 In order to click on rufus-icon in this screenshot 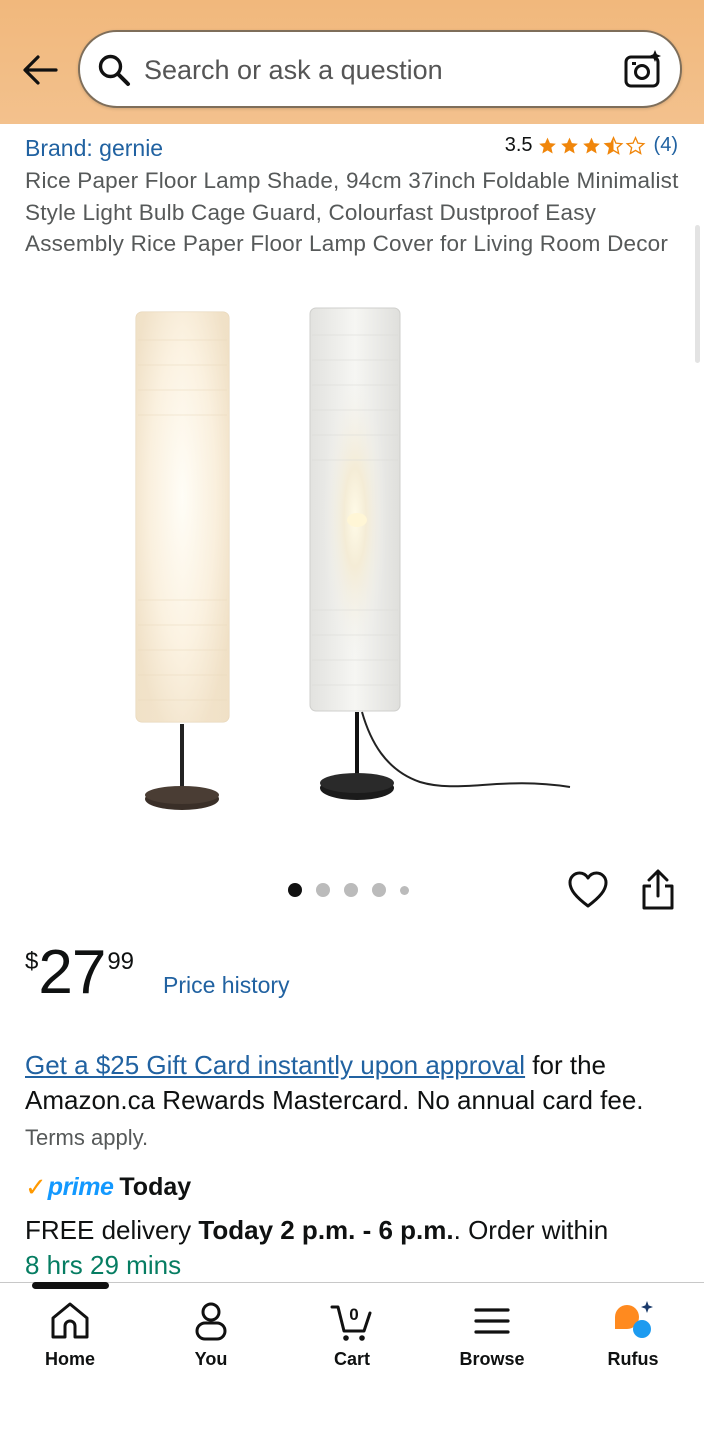, I will do `click(634, 1319)`.